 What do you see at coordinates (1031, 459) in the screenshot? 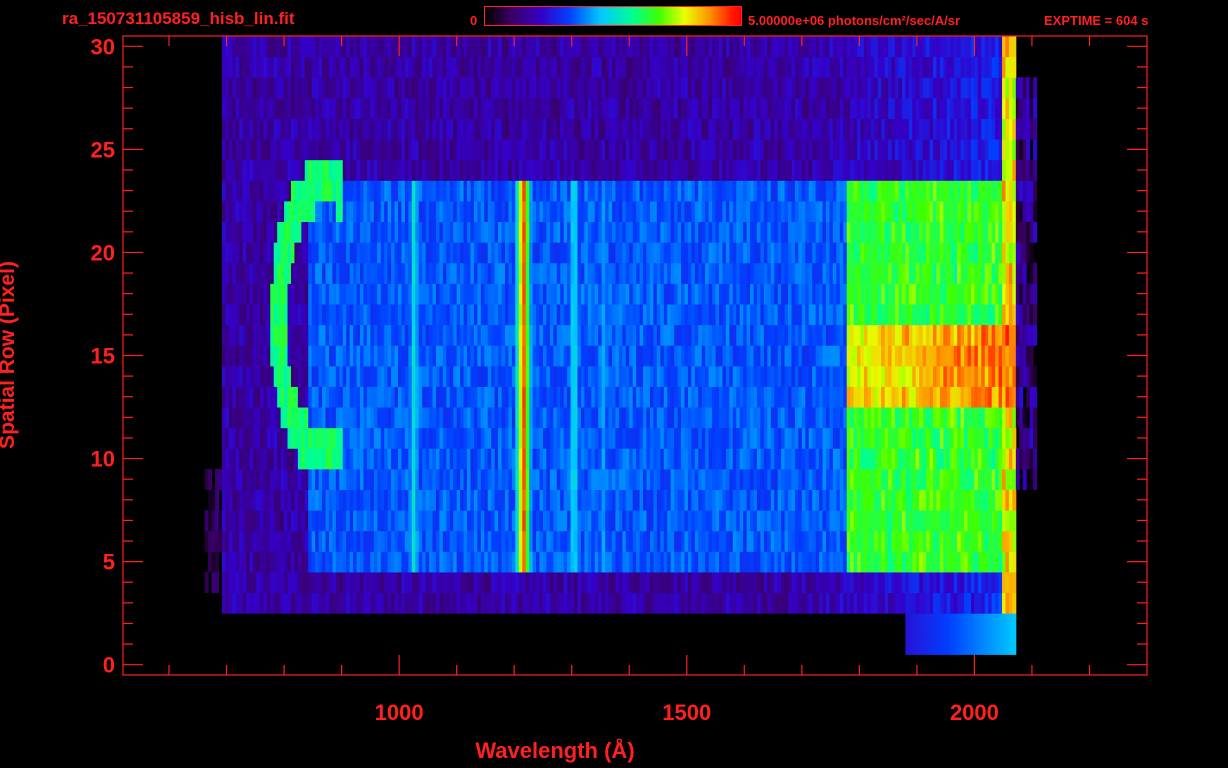
I see `heat-cell-1935` at bounding box center [1031, 459].